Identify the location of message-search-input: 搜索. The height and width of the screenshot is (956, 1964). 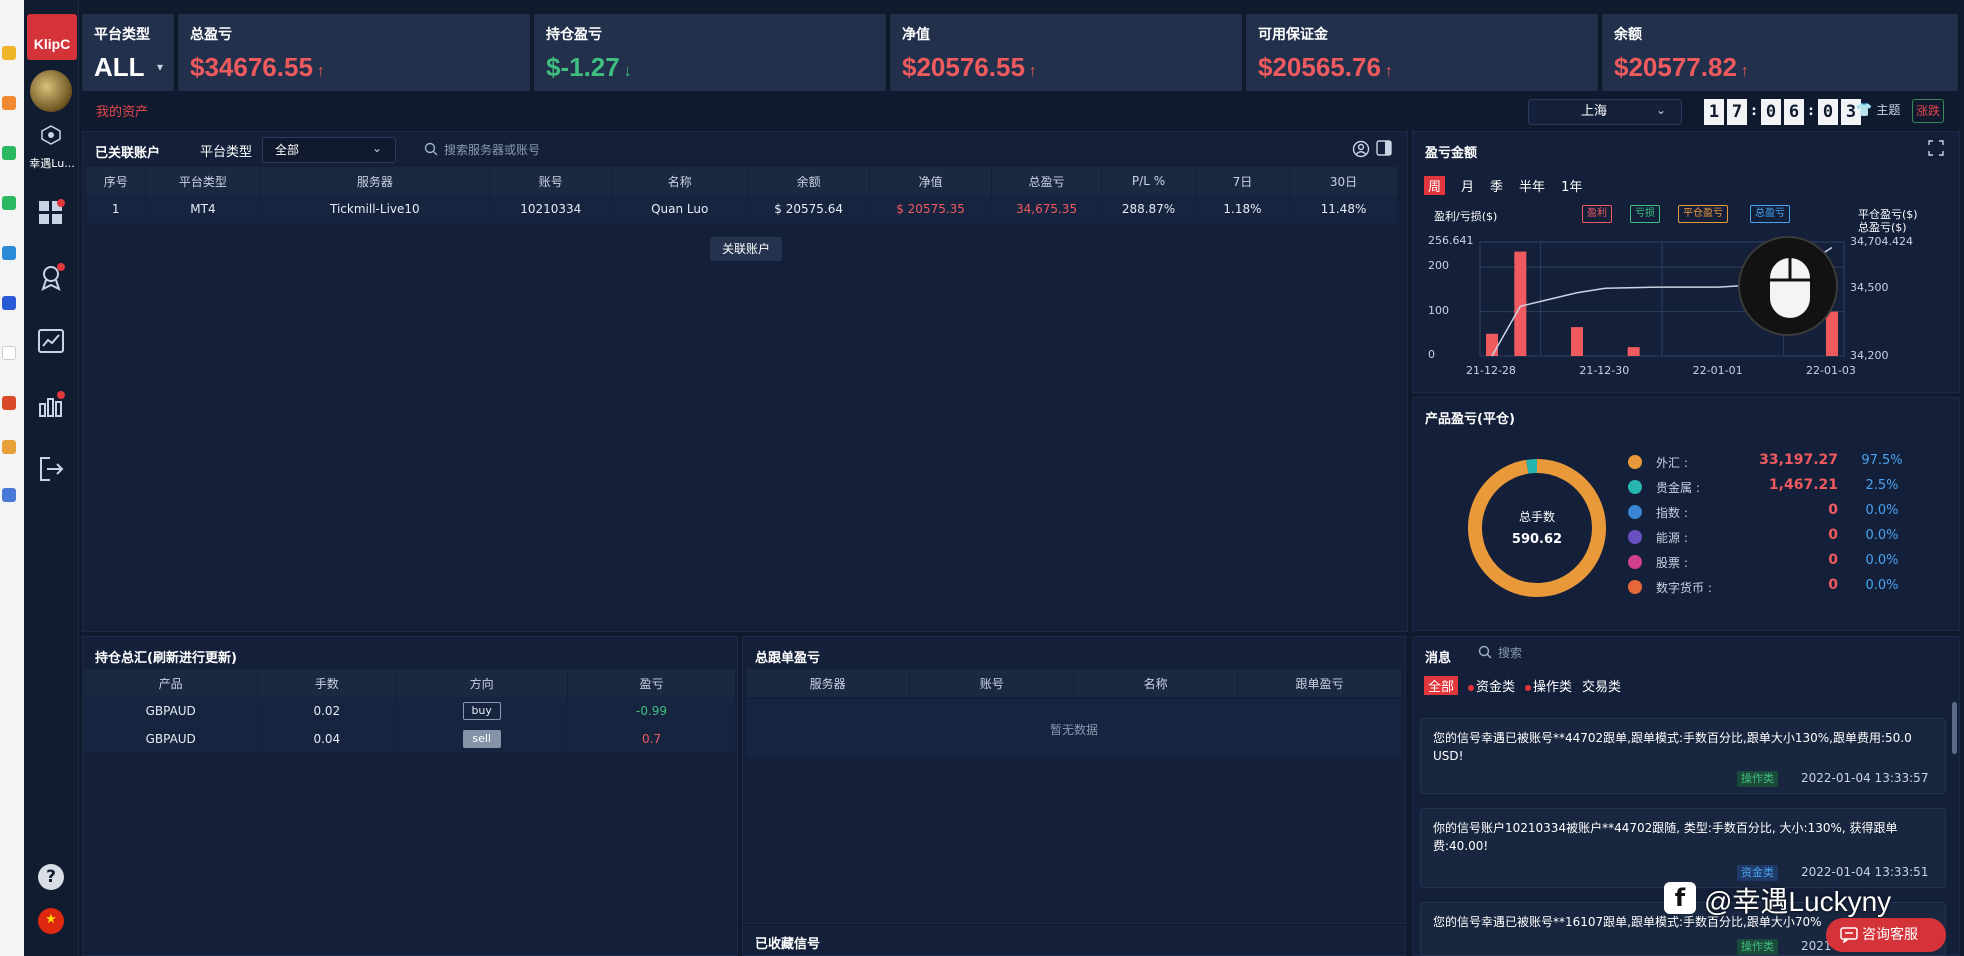
(1510, 652).